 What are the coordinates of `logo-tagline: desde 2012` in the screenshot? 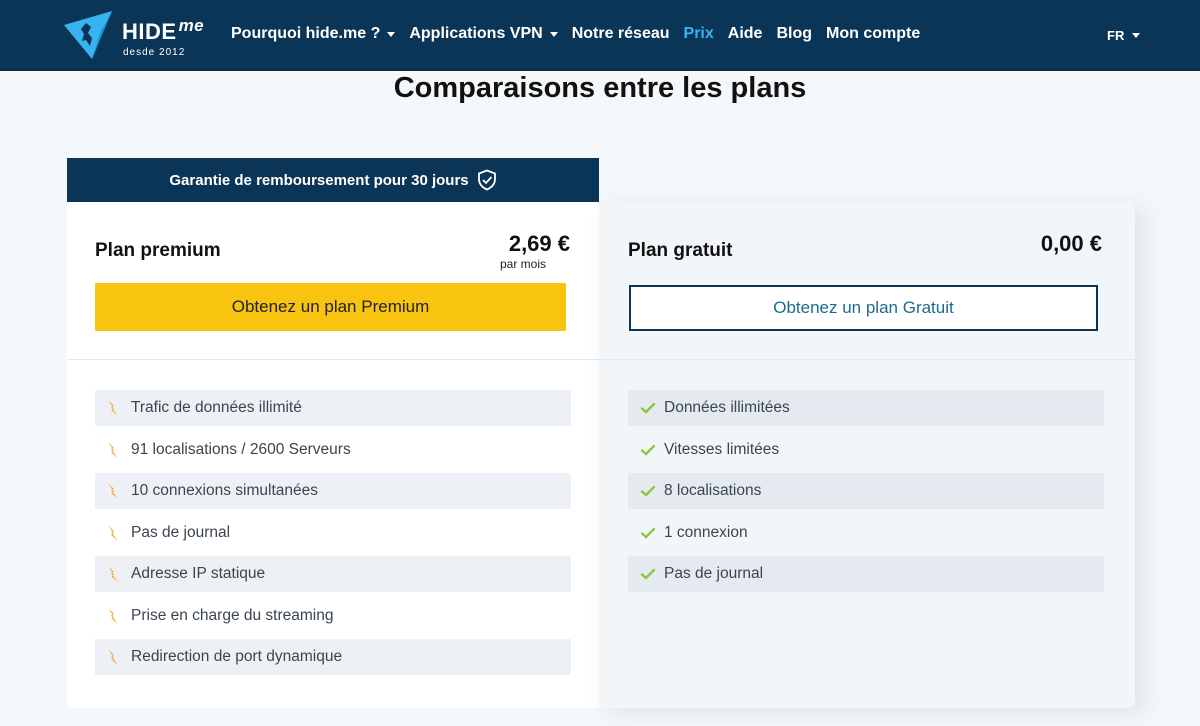 It's located at (154, 52).